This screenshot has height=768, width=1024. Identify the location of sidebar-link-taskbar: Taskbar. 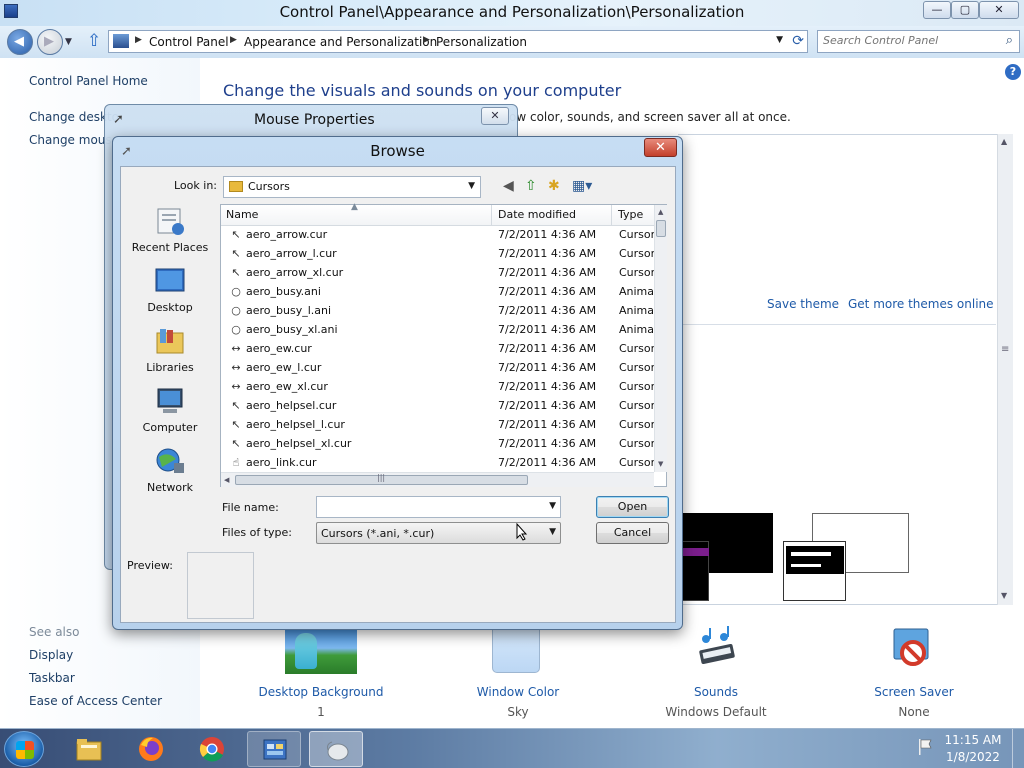
(52, 678).